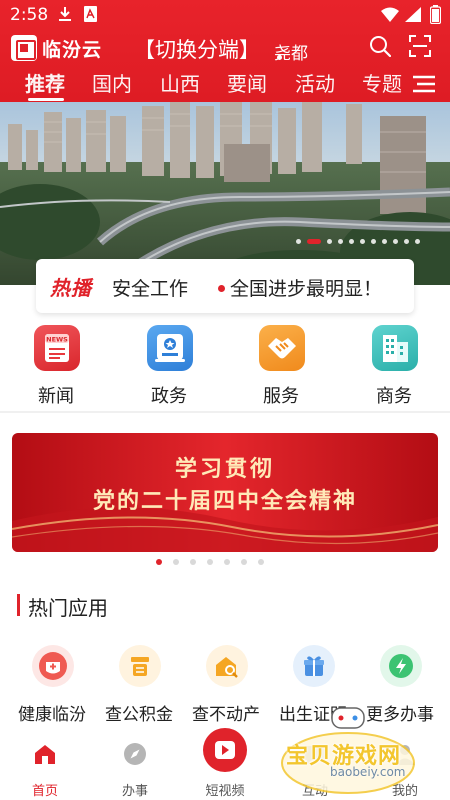 This screenshot has height=800, width=450. Describe the element at coordinates (24, 48) in the screenshot. I see `logo-mark-icon` at that location.